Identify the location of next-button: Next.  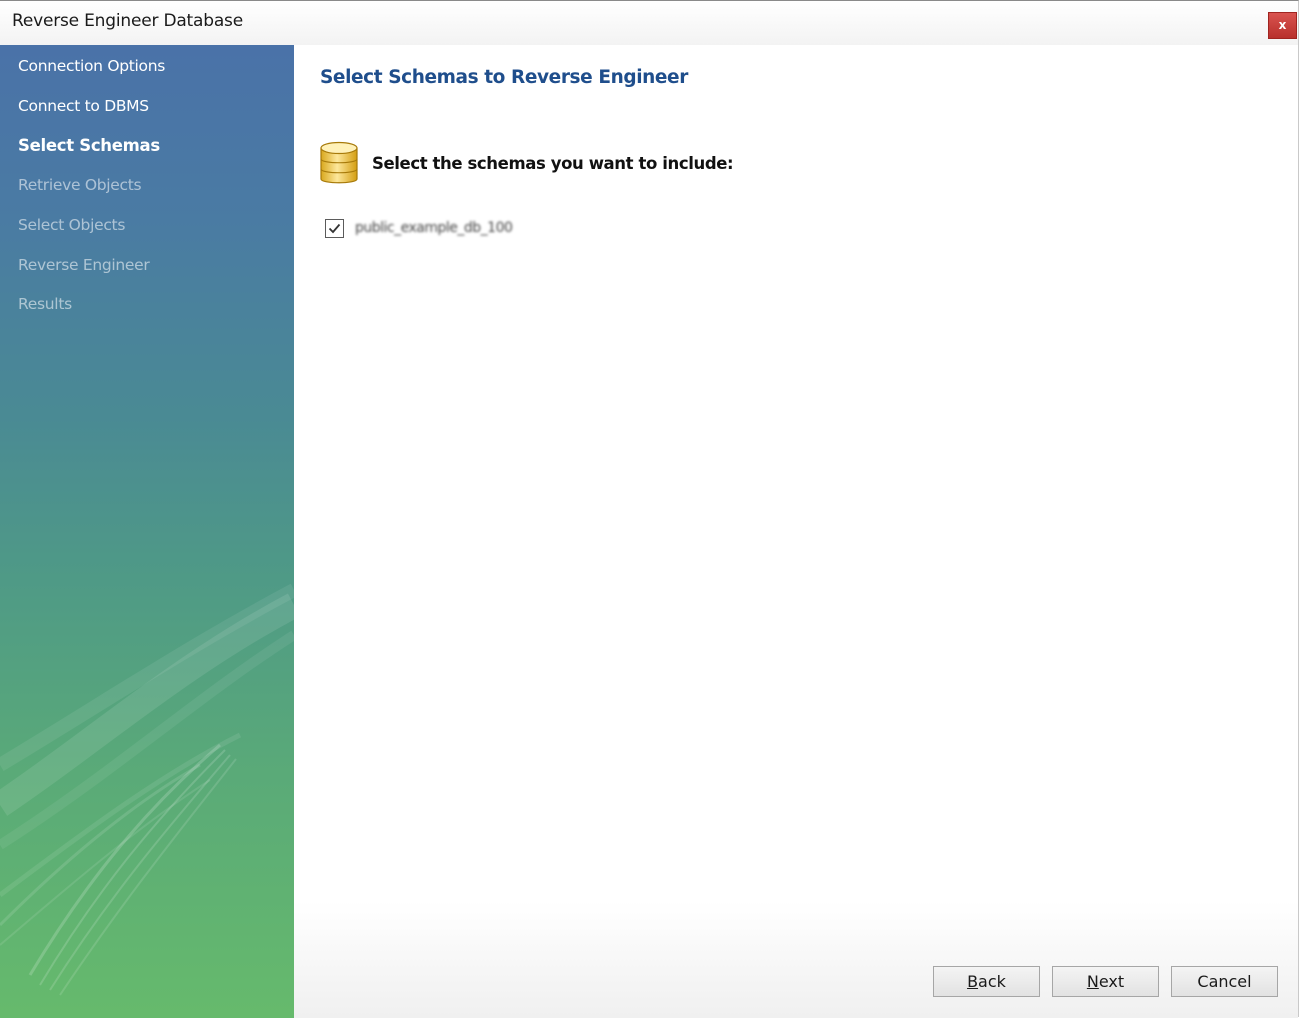
(1105, 981).